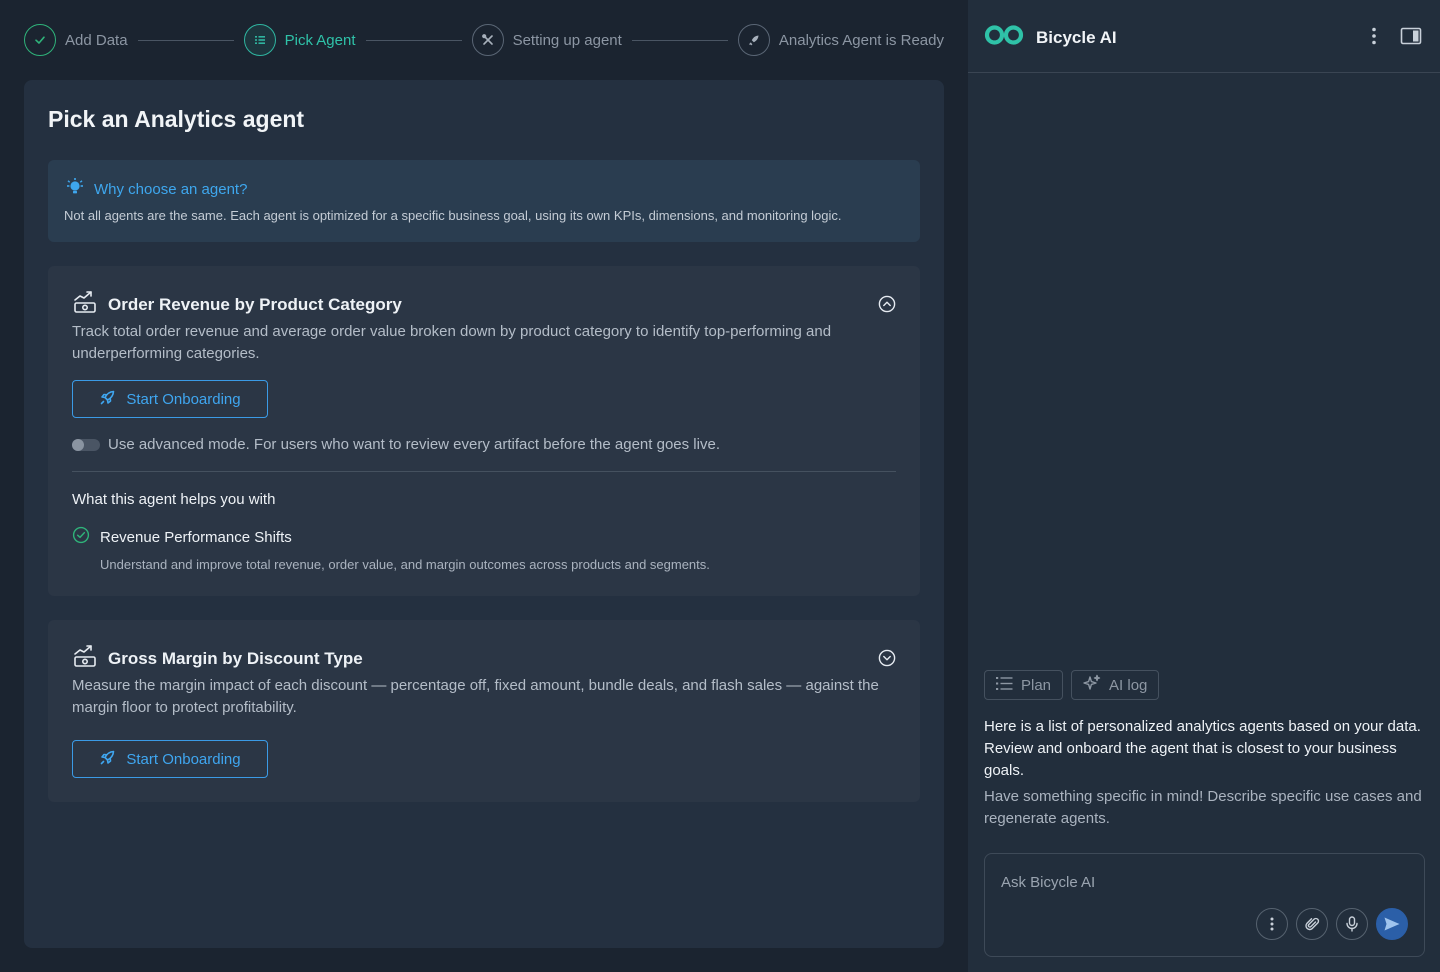  I want to click on more-actions-button, so click(1272, 924).